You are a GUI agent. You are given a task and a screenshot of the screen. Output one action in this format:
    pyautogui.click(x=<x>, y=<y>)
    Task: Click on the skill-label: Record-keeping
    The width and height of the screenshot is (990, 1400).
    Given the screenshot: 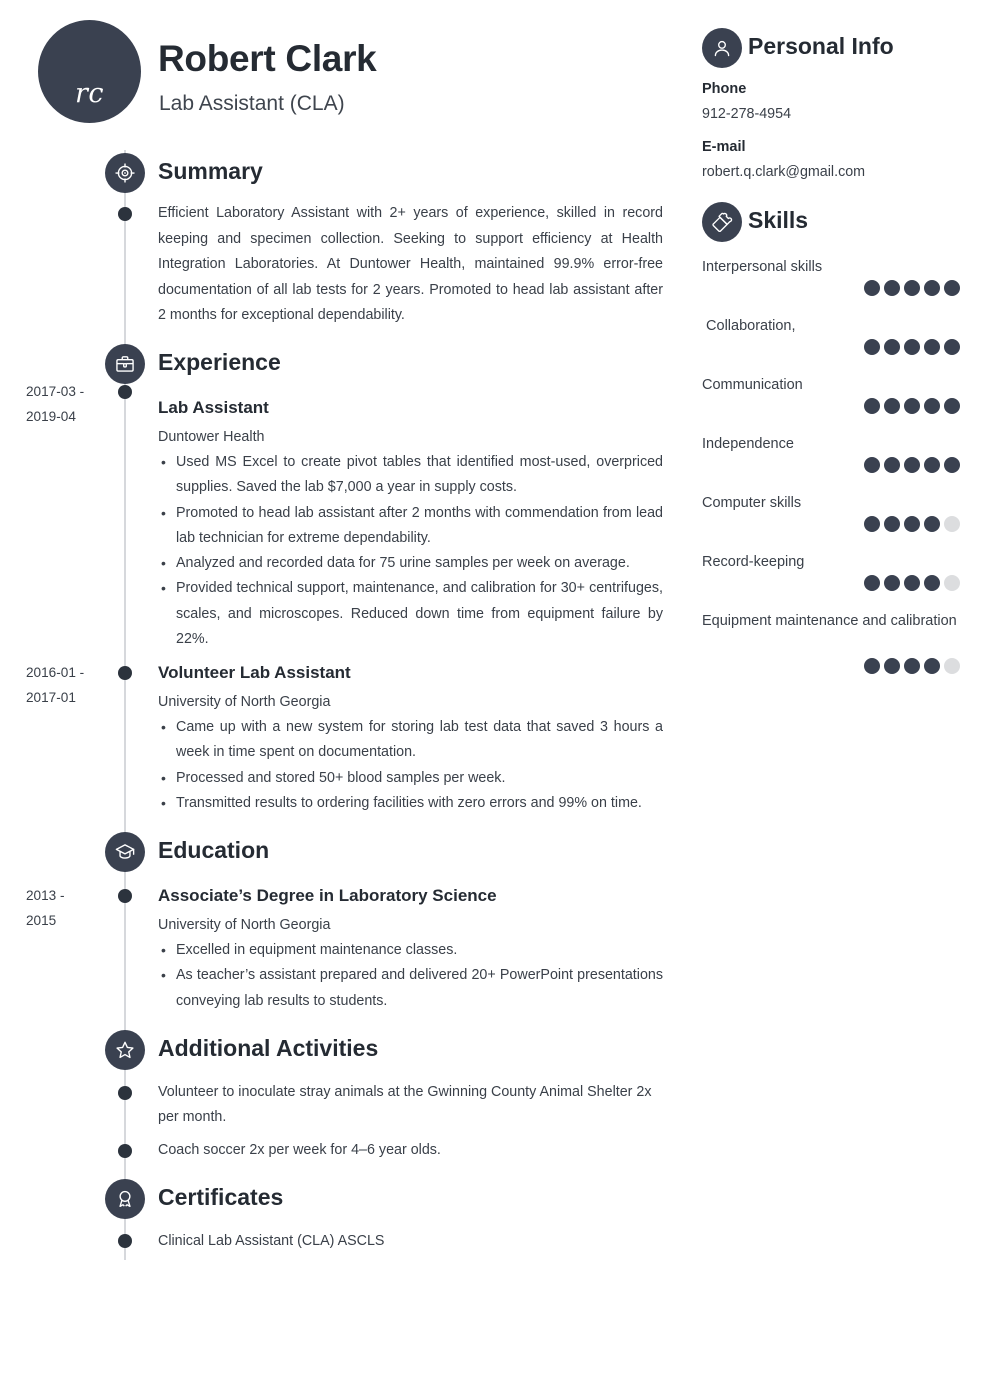 What is the action you would take?
    pyautogui.click(x=753, y=562)
    